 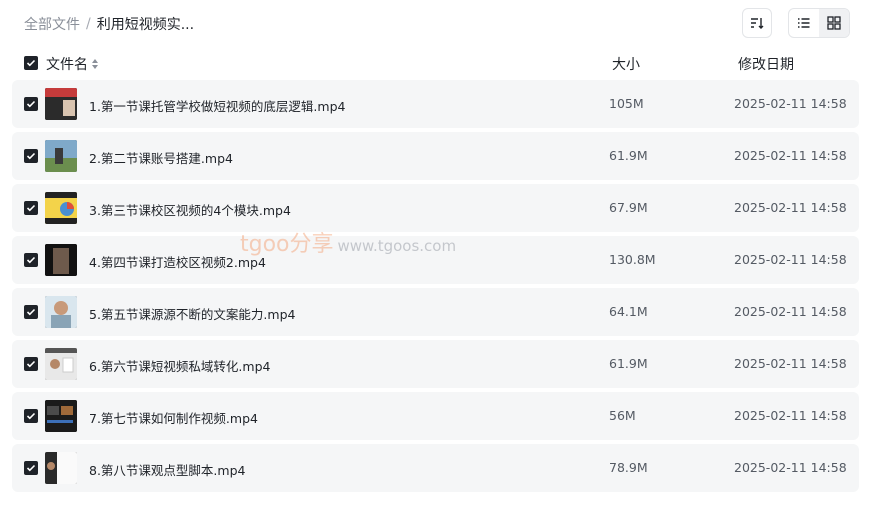 I want to click on table-row: 2.第二节课账号搭建.mp4 61.9M 2025-02-11 14:58, so click(x=435, y=156).